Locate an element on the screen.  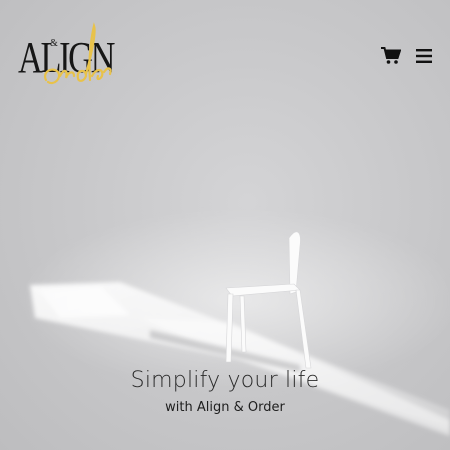
logo-script-order is located at coordinates (78, 53).